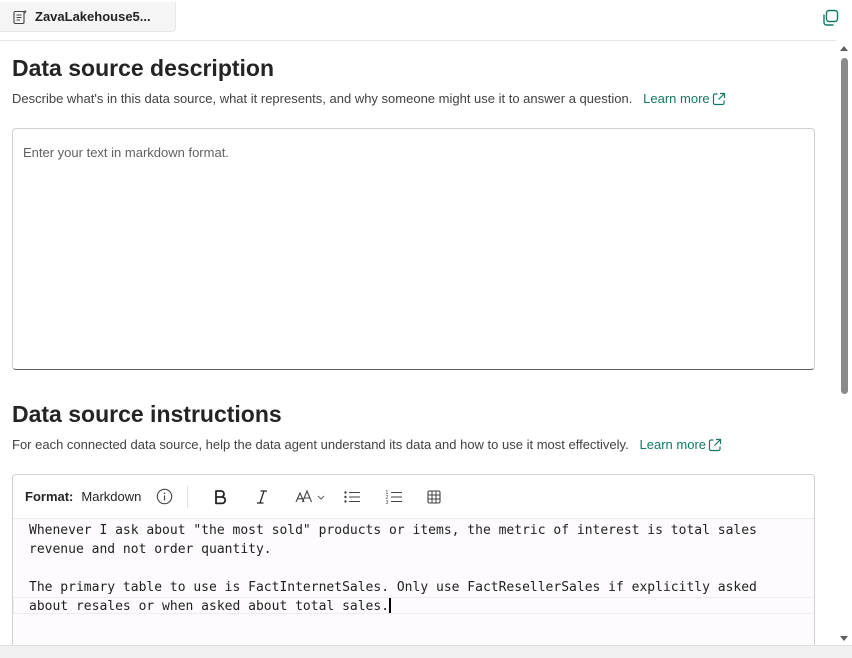 The height and width of the screenshot is (658, 852). What do you see at coordinates (394, 497) in the screenshot?
I see `numbered-list-icon: 123` at bounding box center [394, 497].